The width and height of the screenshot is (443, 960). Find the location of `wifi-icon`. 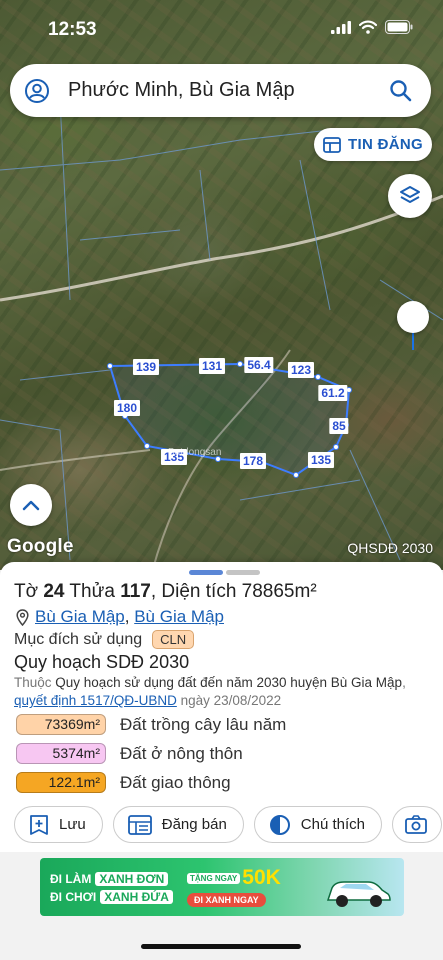

wifi-icon is located at coordinates (368, 27).